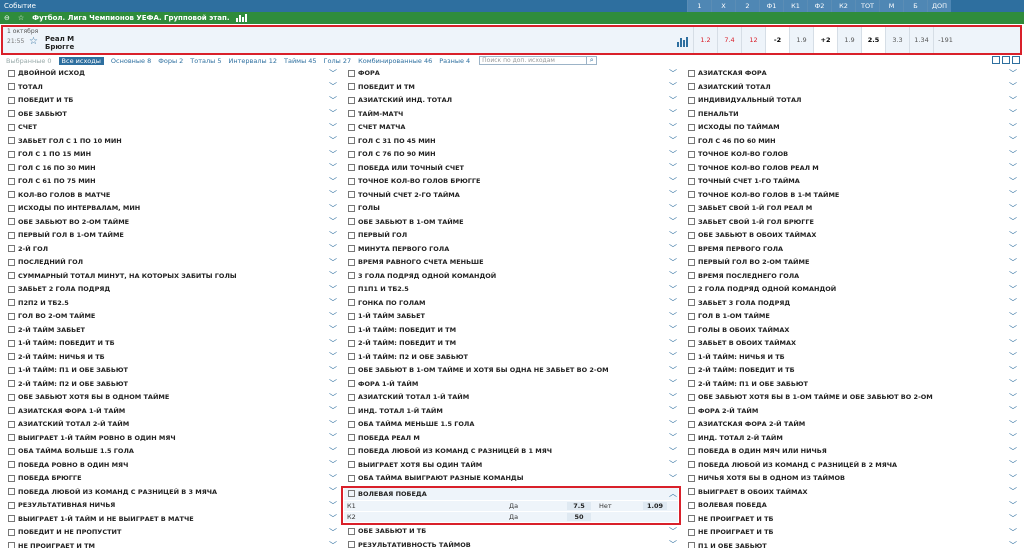 The width and height of the screenshot is (1024, 548). Describe the element at coordinates (171, 101) in the screenshot. I see `market-row: ПОБЕДИТ И ТБ ﹀` at that location.